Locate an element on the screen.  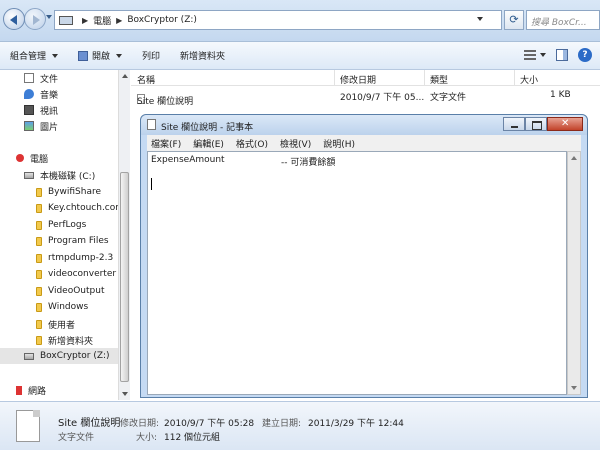
file-size: 1 KB is located at coordinates (560, 95).